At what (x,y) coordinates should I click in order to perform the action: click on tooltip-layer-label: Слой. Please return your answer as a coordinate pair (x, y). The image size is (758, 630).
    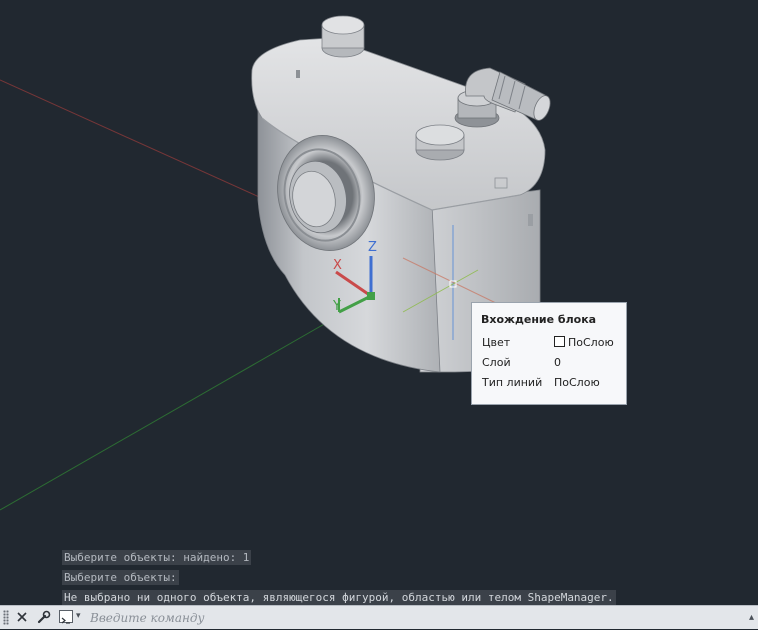
    Looking at the image, I should click on (496, 362).